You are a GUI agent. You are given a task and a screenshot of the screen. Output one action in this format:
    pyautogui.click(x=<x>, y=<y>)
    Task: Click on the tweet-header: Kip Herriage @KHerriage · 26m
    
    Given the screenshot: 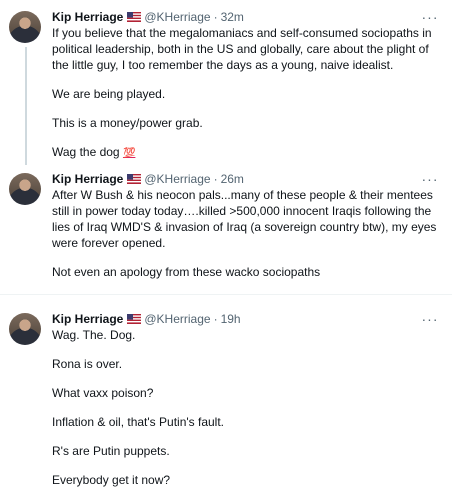 What is the action you would take?
    pyautogui.click(x=148, y=179)
    